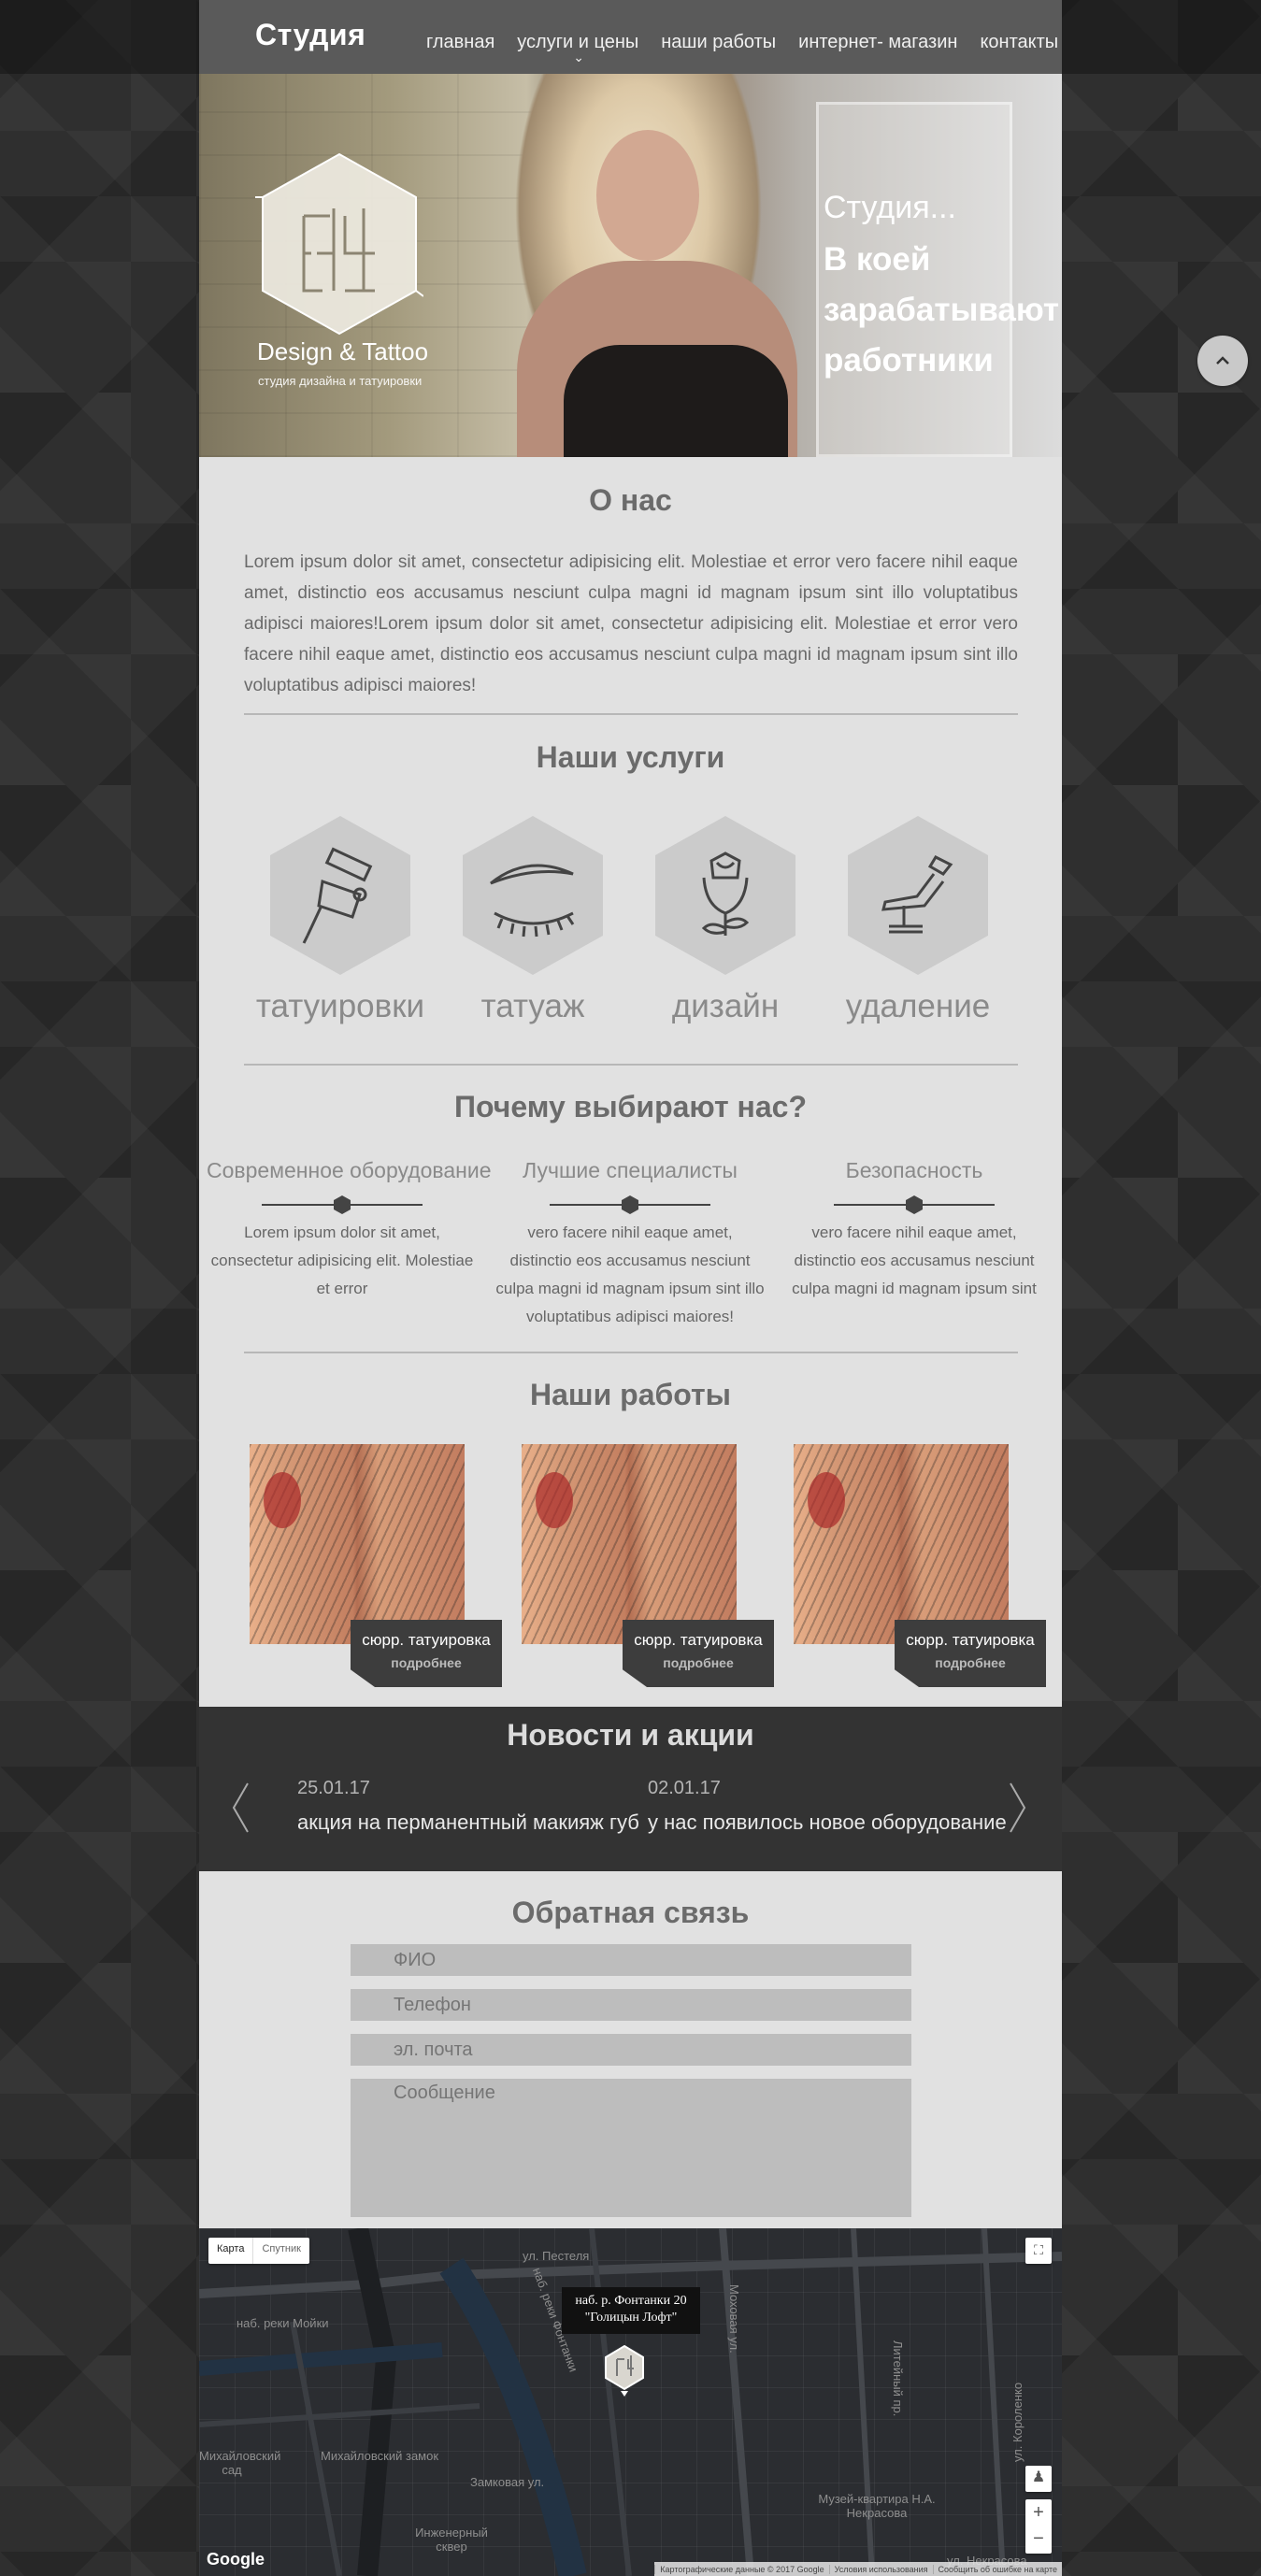  What do you see at coordinates (877, 2506) in the screenshot?
I see `map-label: Музей-квартира Н.А. Некрасова` at bounding box center [877, 2506].